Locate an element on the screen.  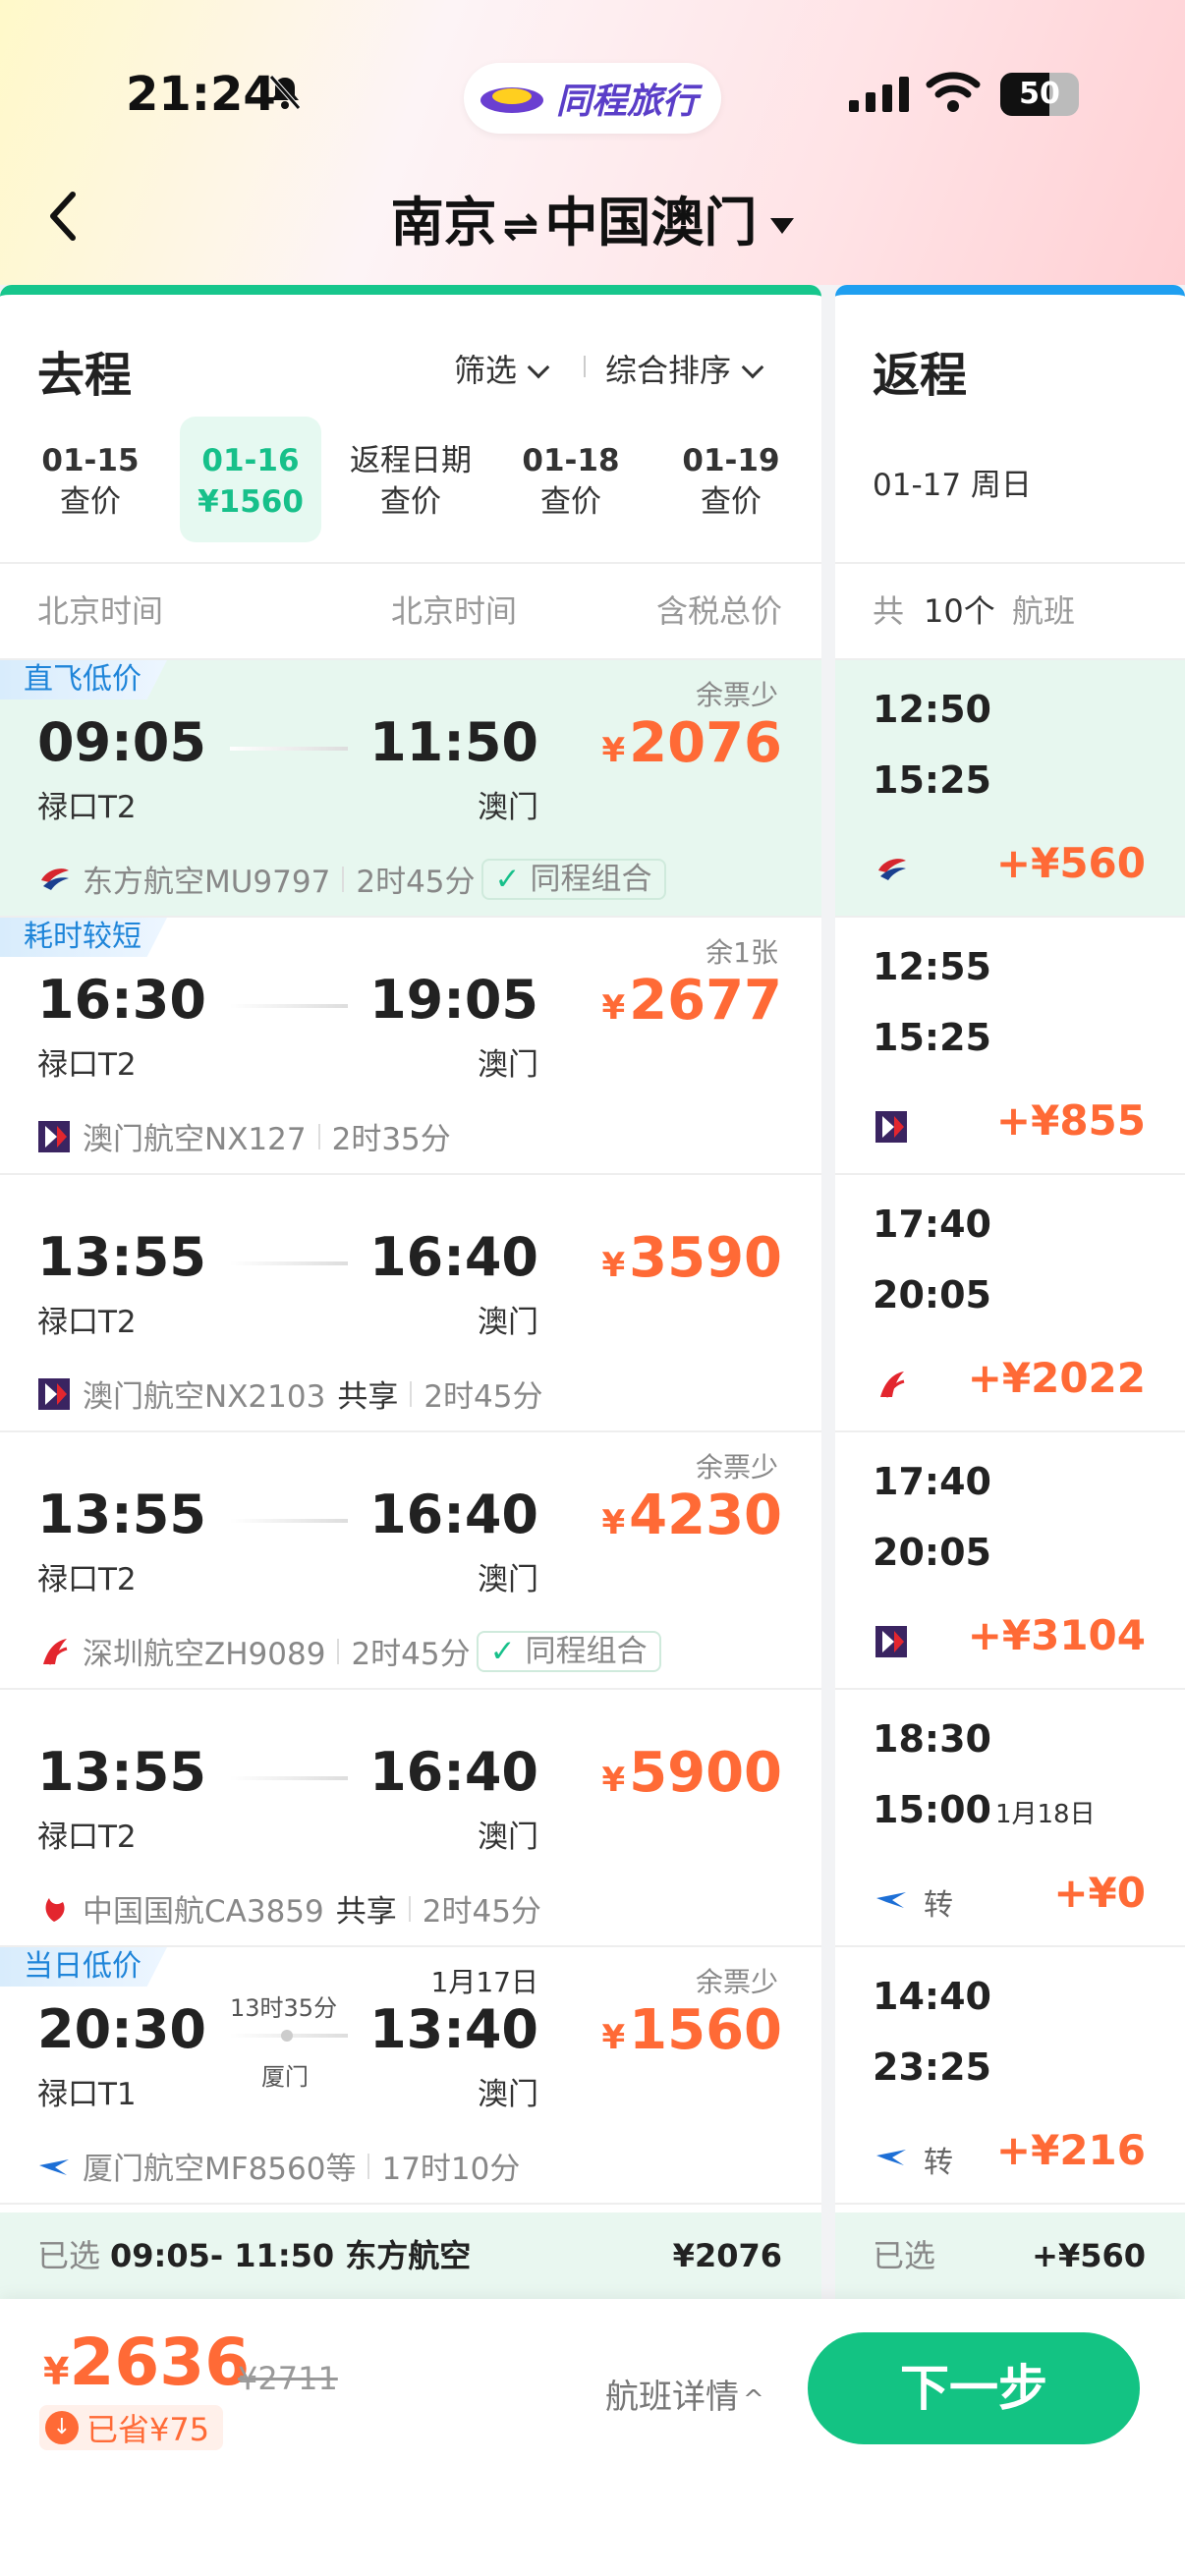
date-tab: 01-15 查价 is located at coordinates (91, 479).